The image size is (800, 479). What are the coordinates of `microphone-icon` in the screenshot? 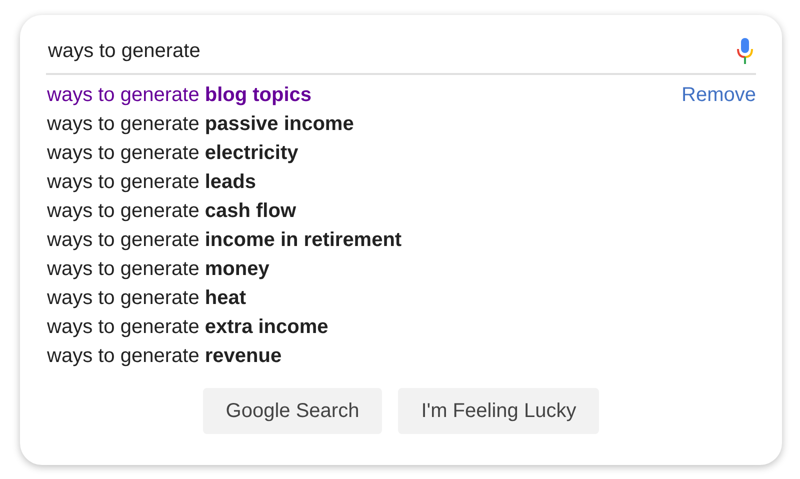 It's located at (745, 51).